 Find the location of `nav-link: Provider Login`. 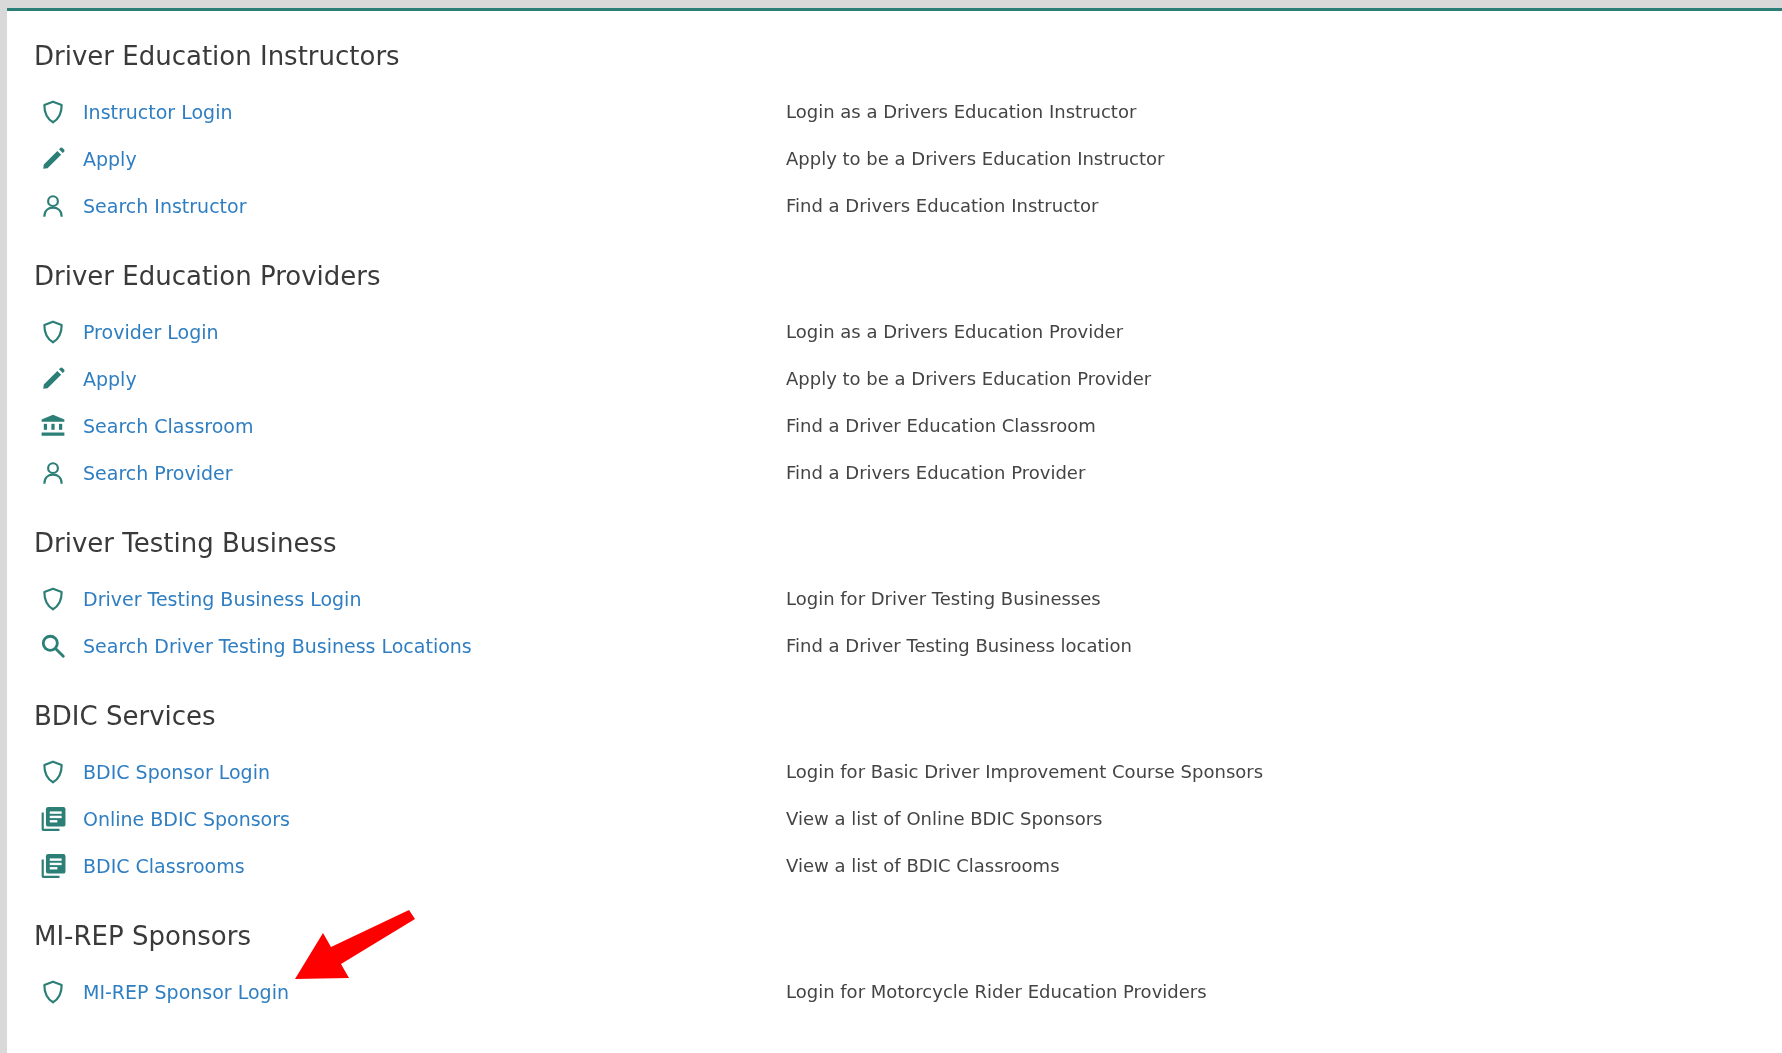

nav-link: Provider Login is located at coordinates (151, 331).